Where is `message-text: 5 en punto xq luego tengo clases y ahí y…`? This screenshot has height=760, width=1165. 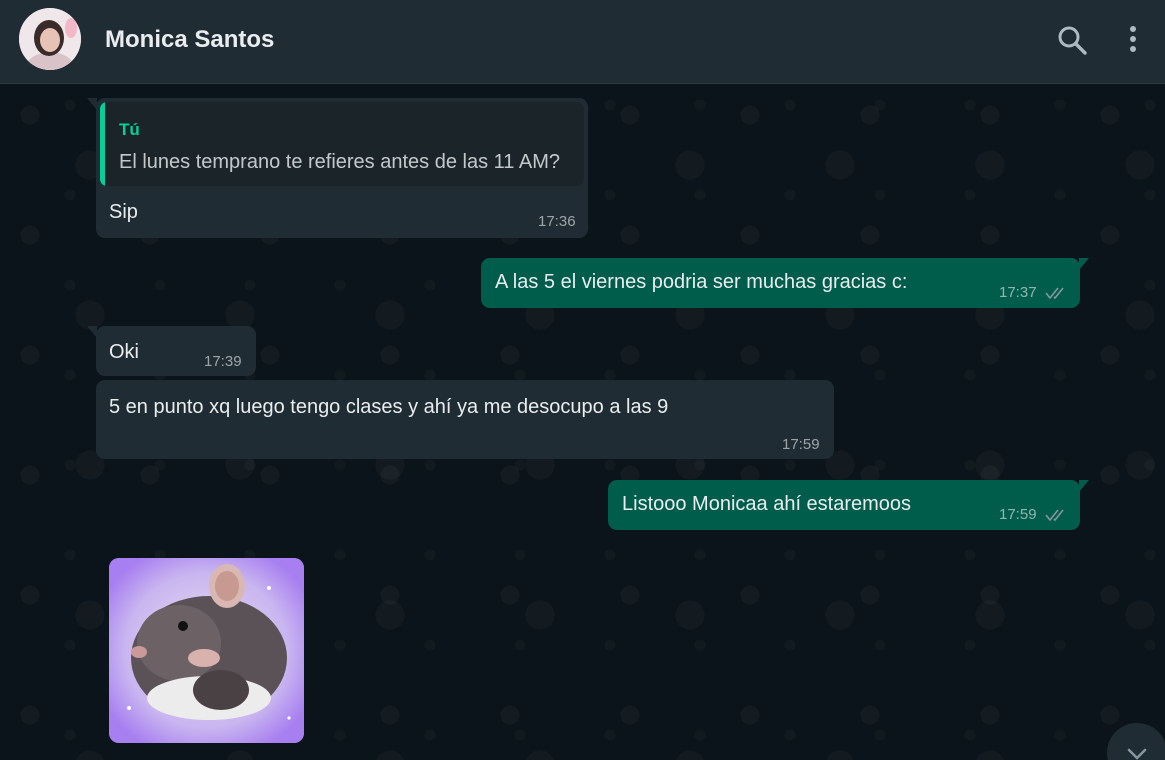
message-text: 5 en punto xq luego tengo clases y ahí y… is located at coordinates (389, 407).